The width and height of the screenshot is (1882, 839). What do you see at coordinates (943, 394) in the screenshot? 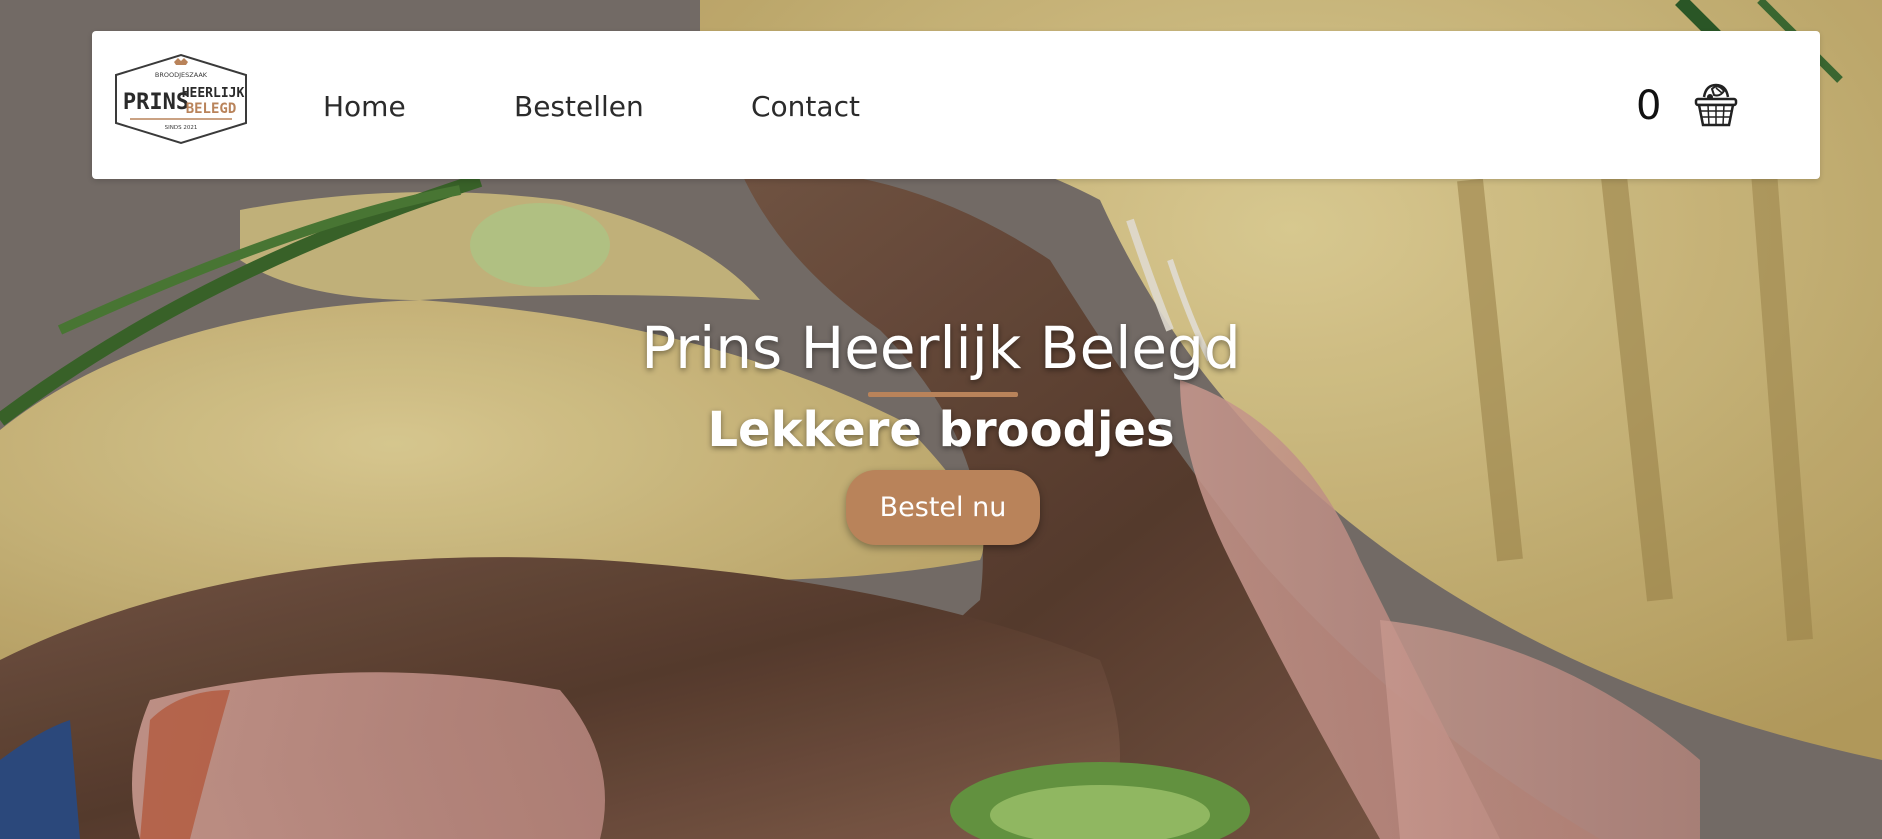
I see `hero-divider` at bounding box center [943, 394].